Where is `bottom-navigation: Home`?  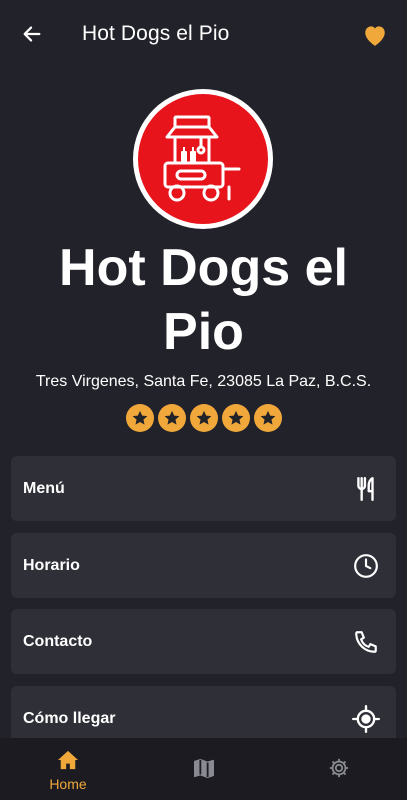
bottom-navigation: Home is located at coordinates (203, 769).